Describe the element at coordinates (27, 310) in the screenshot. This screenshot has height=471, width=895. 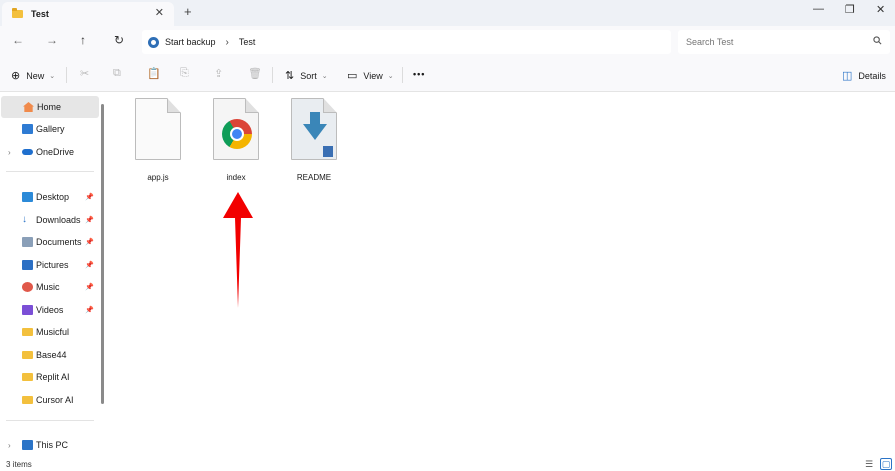
I see `videos-icon` at that location.